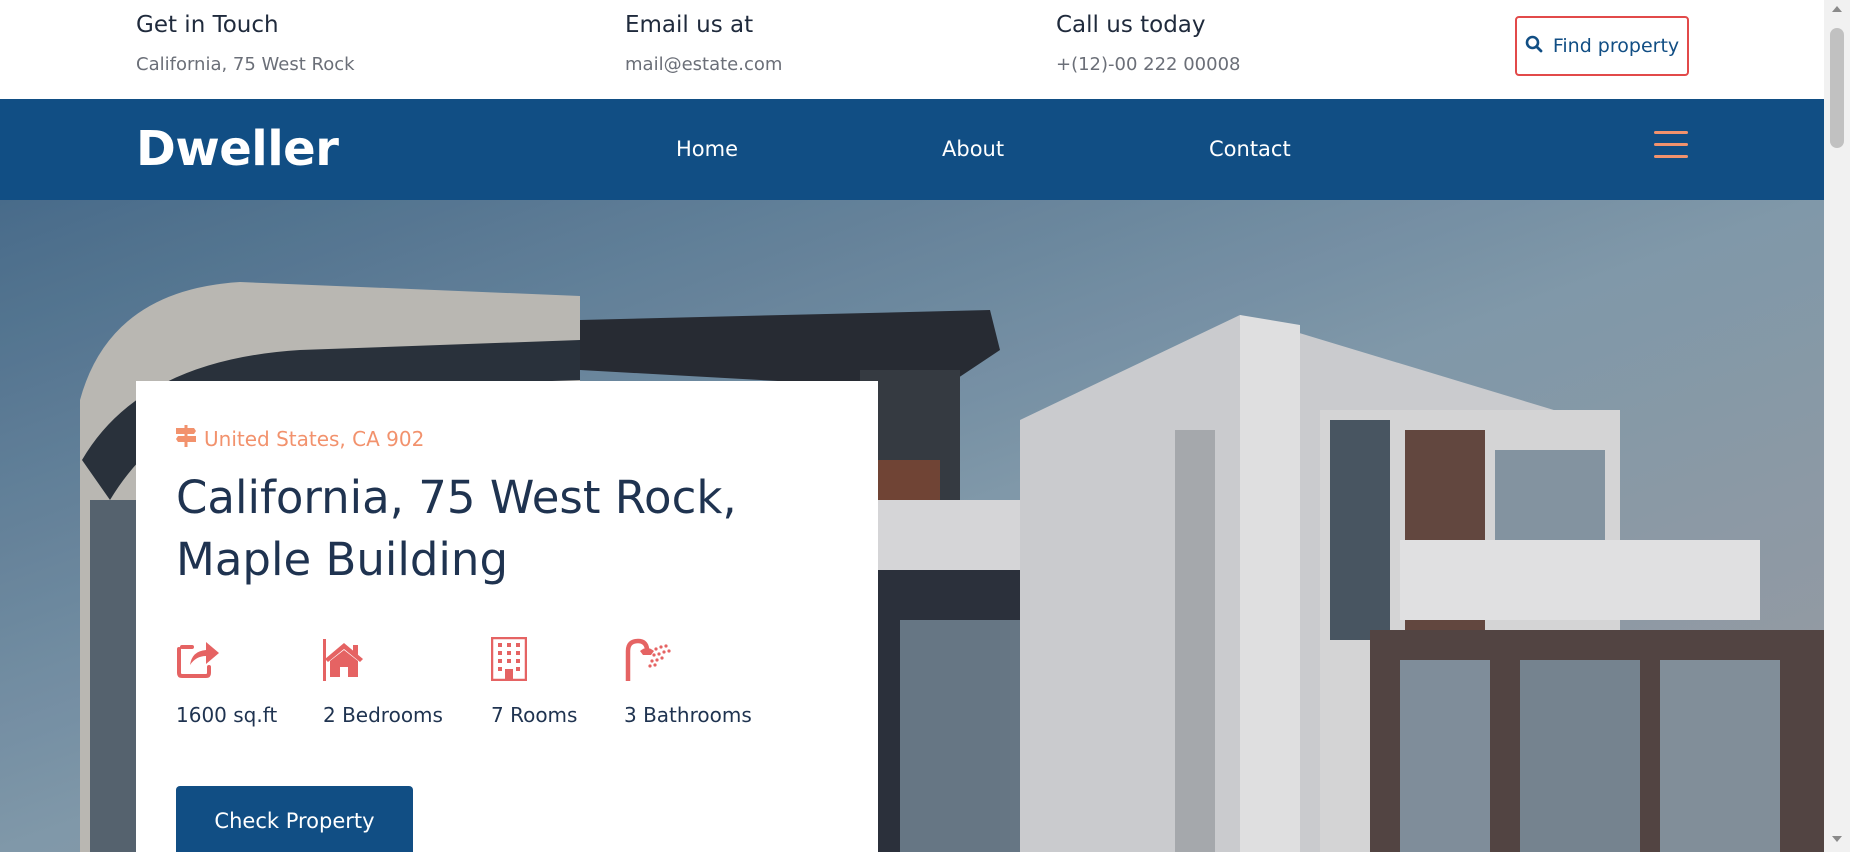 This screenshot has height=852, width=1850. I want to click on shower-icon, so click(688, 660).